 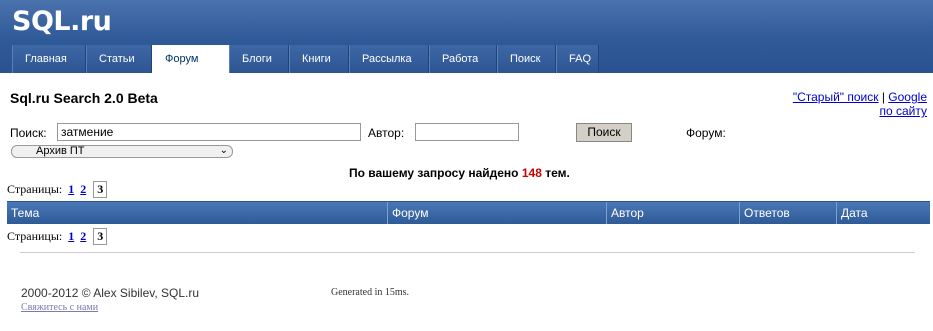 What do you see at coordinates (386, 133) in the screenshot?
I see `author-label: Автор:` at bounding box center [386, 133].